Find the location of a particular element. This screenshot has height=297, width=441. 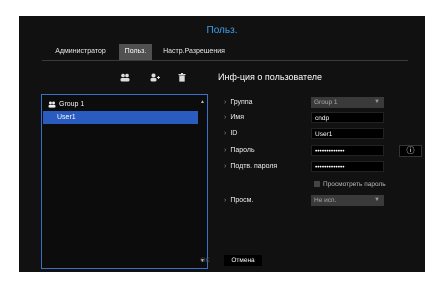

view-label: Просм. is located at coordinates (242, 200).